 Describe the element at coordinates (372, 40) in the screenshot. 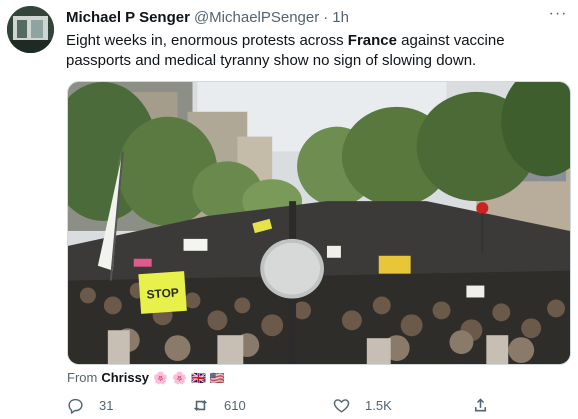

I see `tweet-text-bold: France` at that location.